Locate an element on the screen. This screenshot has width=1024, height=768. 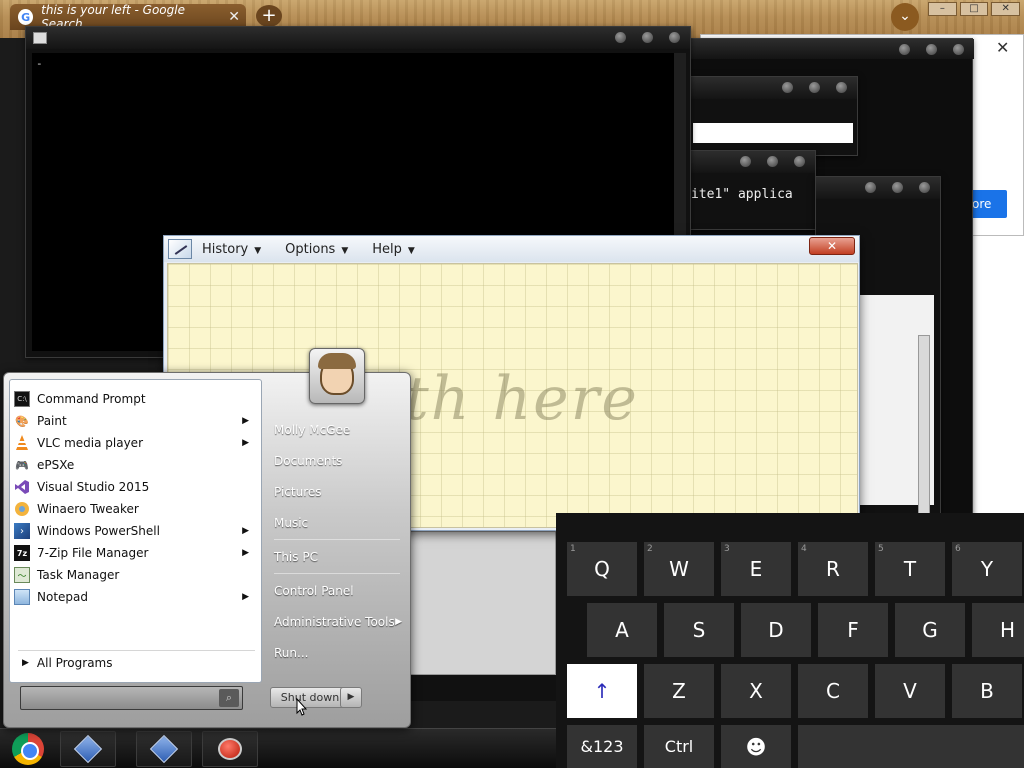
program-label: Winaero Tweaker is located at coordinates (88, 509).